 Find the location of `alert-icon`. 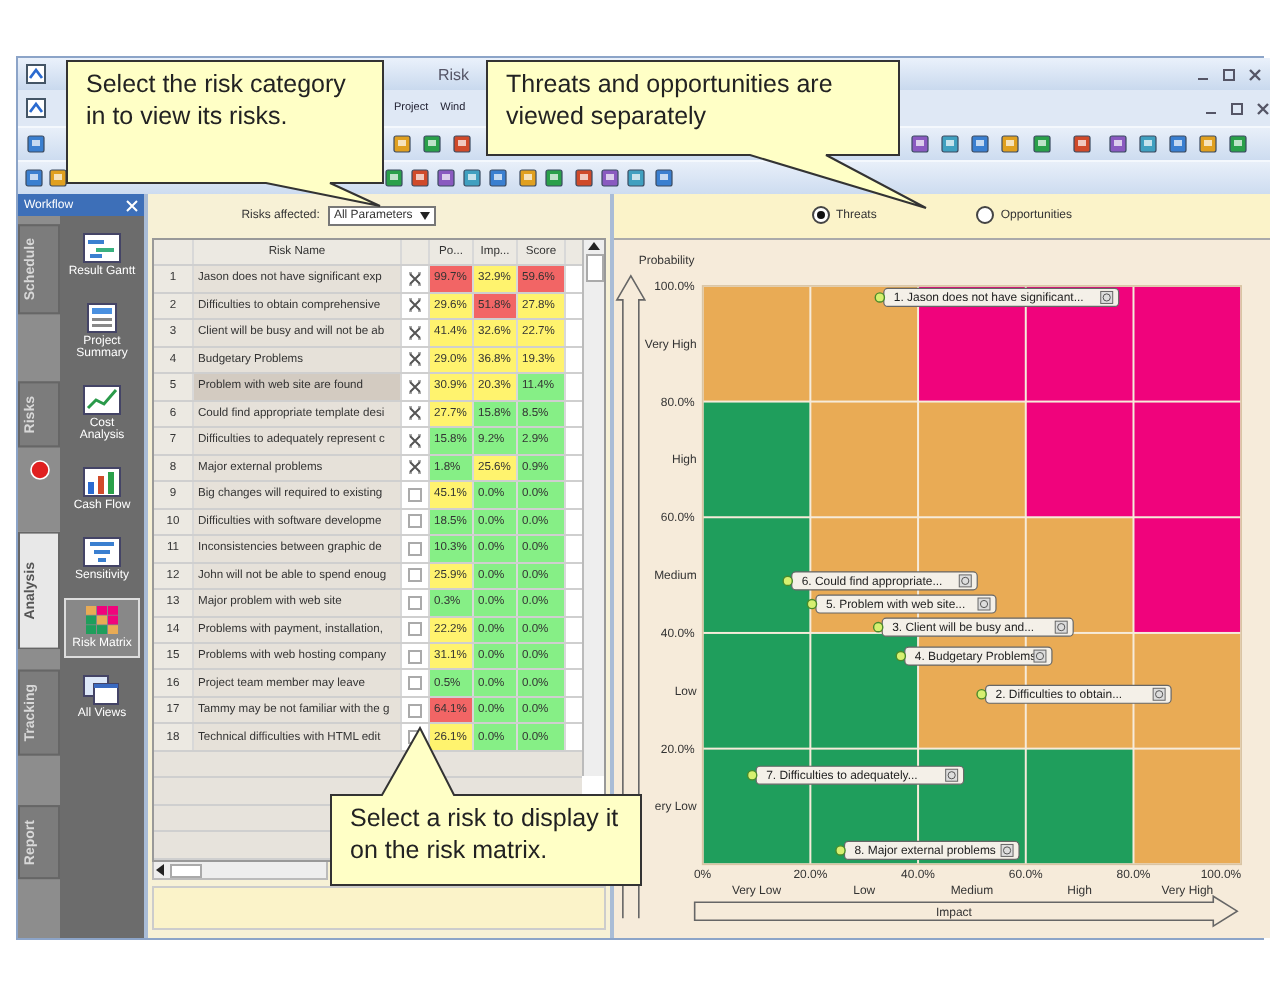

alert-icon is located at coordinates (39, 469).